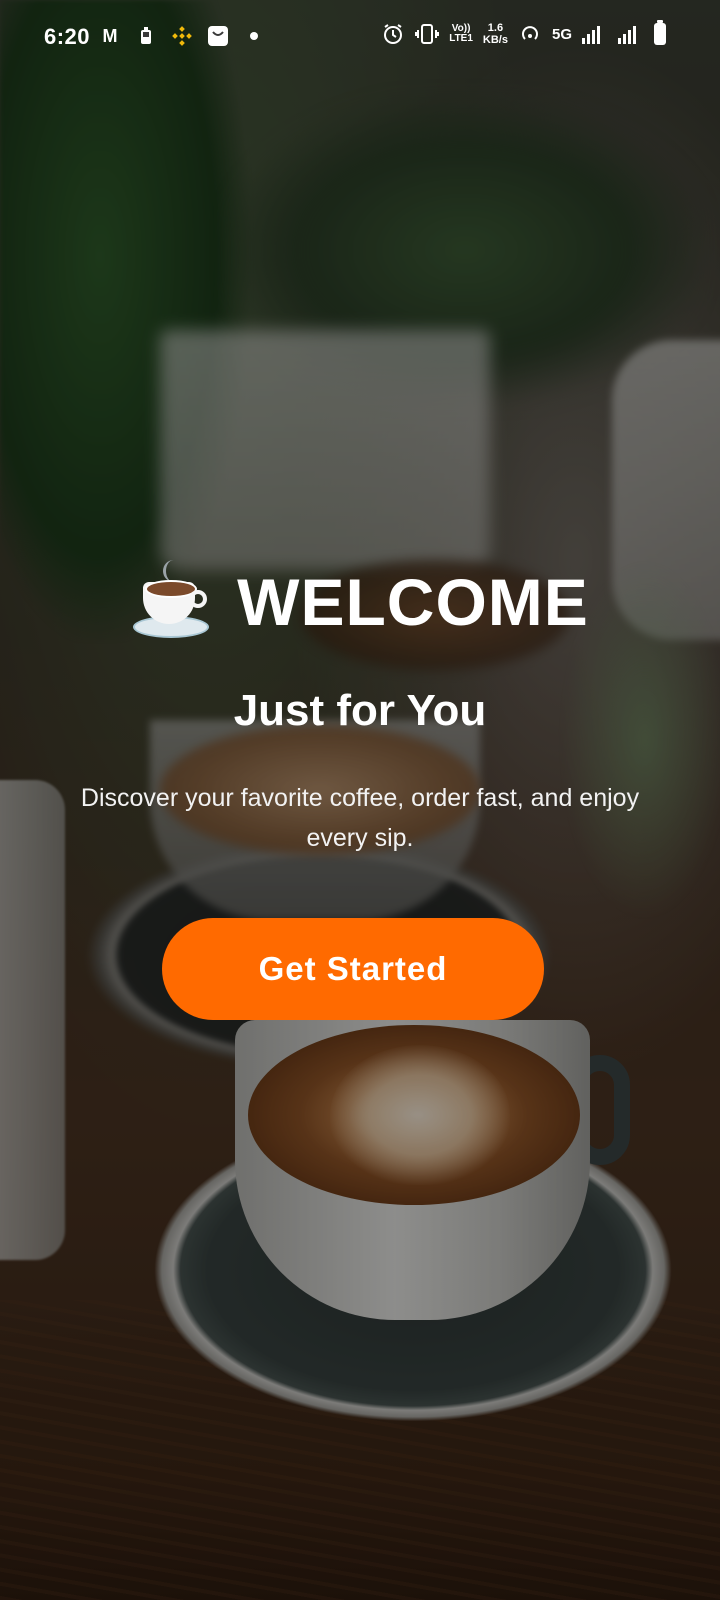 This screenshot has width=720, height=1600. What do you see at coordinates (360, 710) in the screenshot?
I see `welcome-subtitle: Just for You` at bounding box center [360, 710].